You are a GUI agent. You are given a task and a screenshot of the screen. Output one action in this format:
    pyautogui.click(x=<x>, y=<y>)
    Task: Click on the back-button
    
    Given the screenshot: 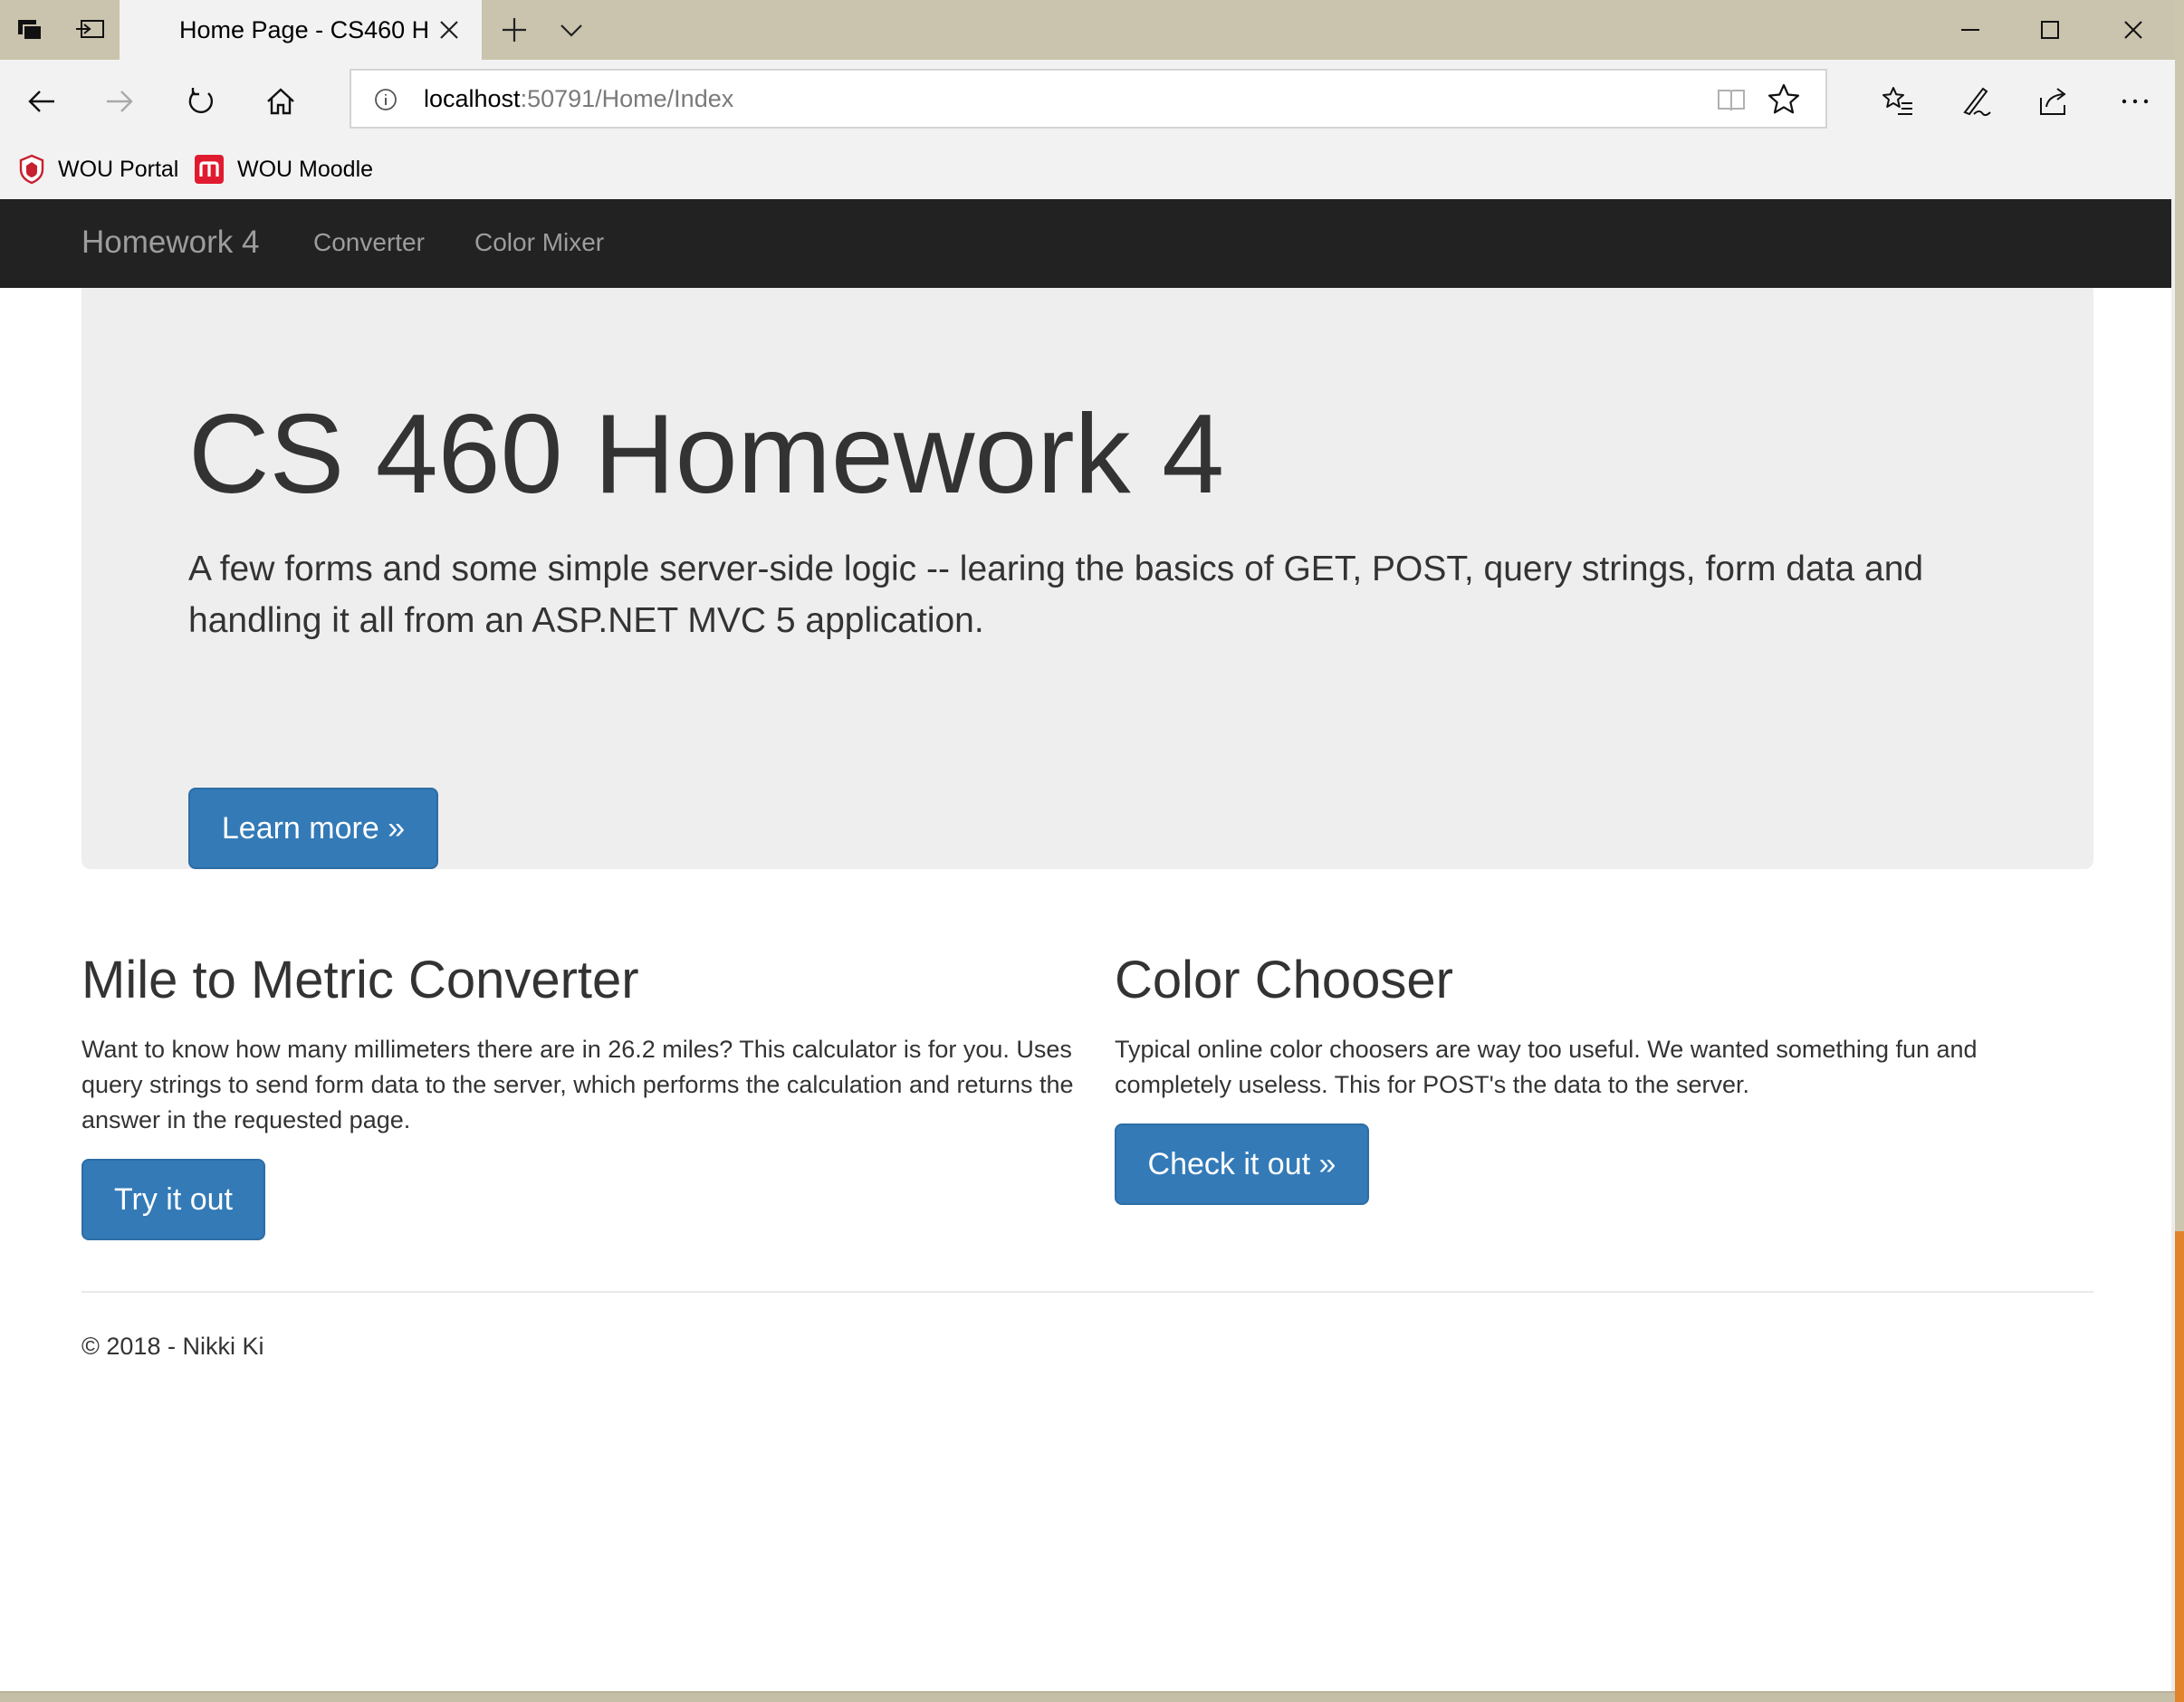 What is the action you would take?
    pyautogui.click(x=41, y=101)
    